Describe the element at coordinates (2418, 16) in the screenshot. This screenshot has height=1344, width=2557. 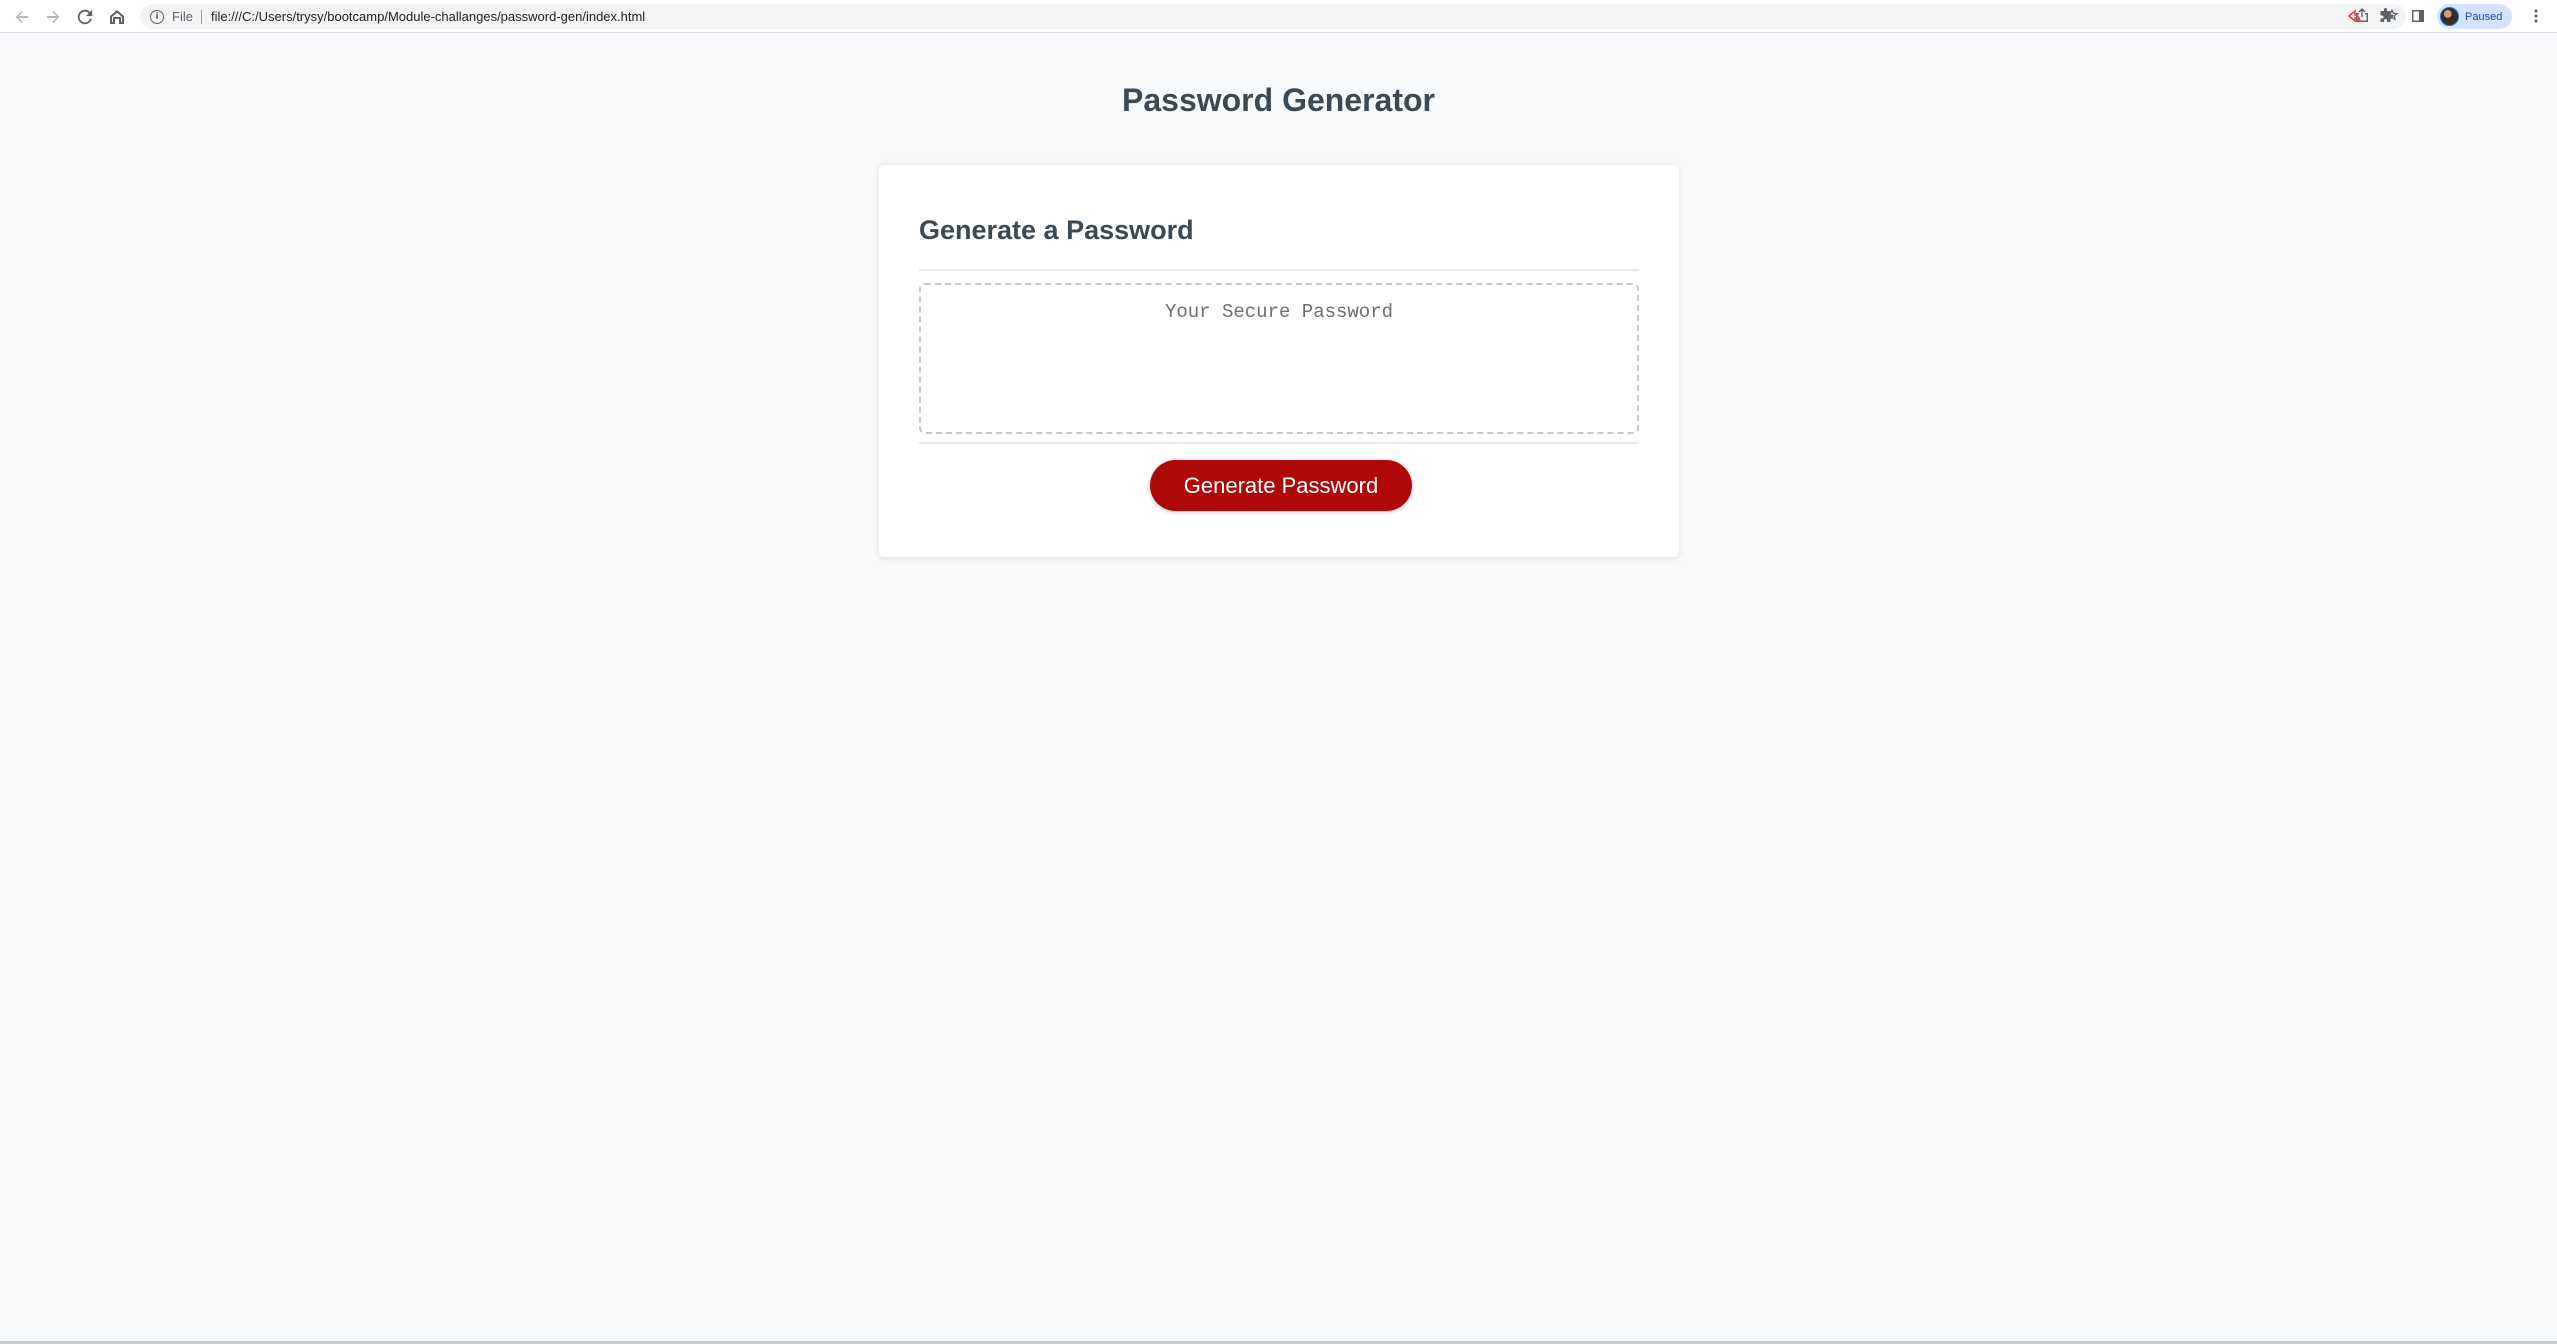
I see `side-panel-icon` at that location.